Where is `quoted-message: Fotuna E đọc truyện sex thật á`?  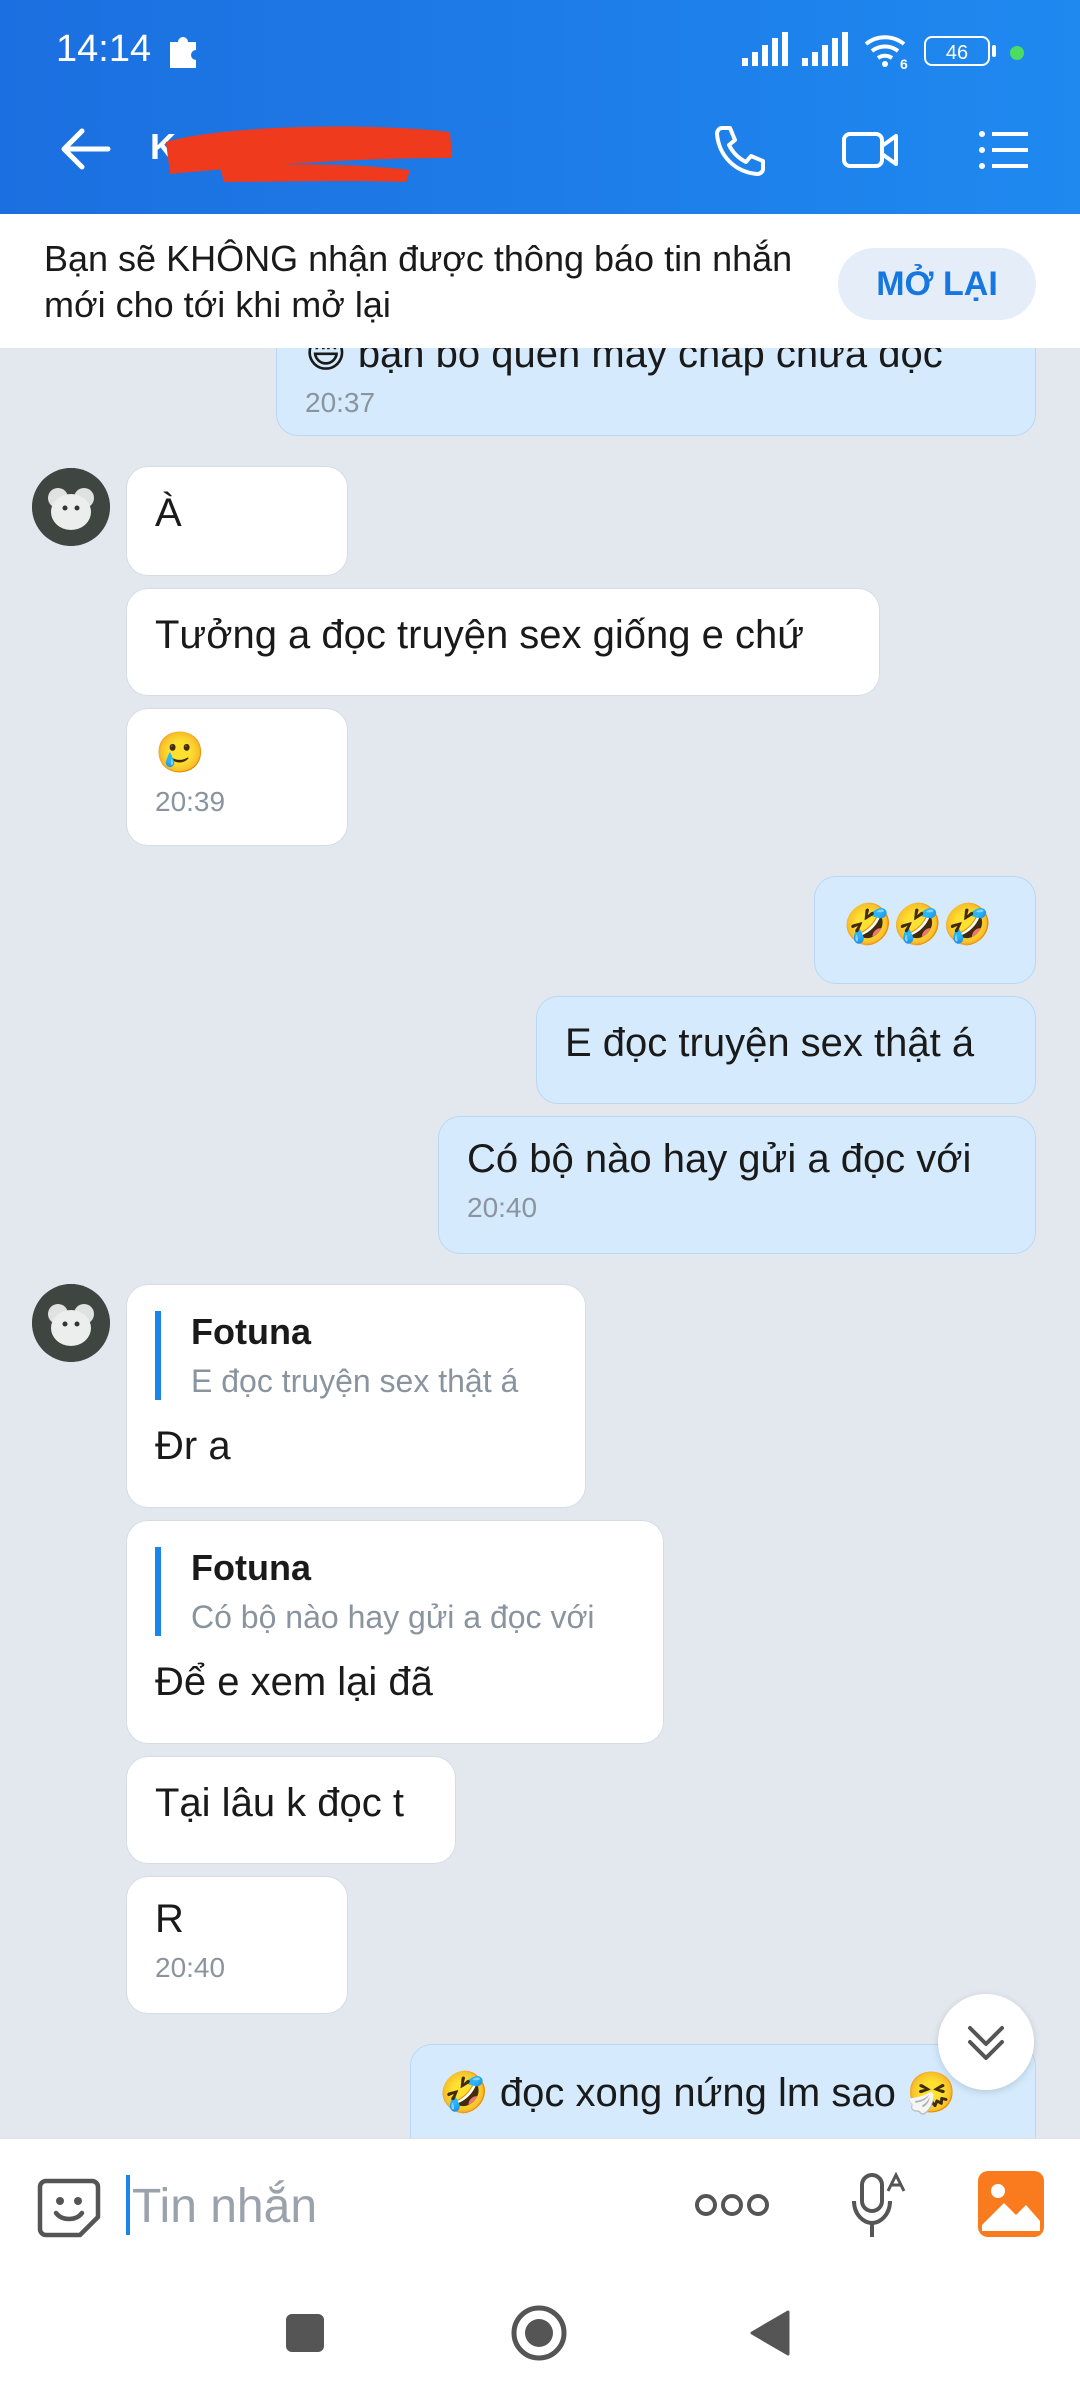 quoted-message: Fotuna E đọc truyện sex thật á is located at coordinates (356, 1355).